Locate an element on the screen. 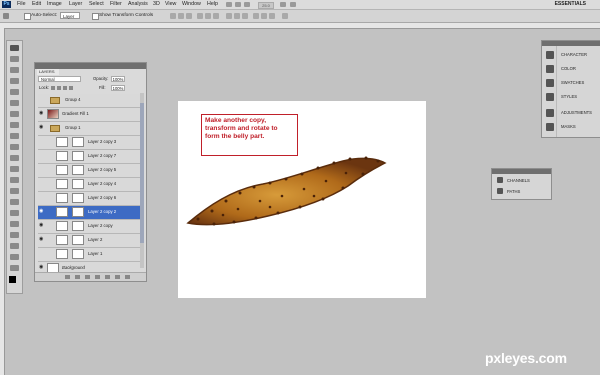 The width and height of the screenshot is (600, 375). shape-tool-icon is located at coordinates (14, 235).